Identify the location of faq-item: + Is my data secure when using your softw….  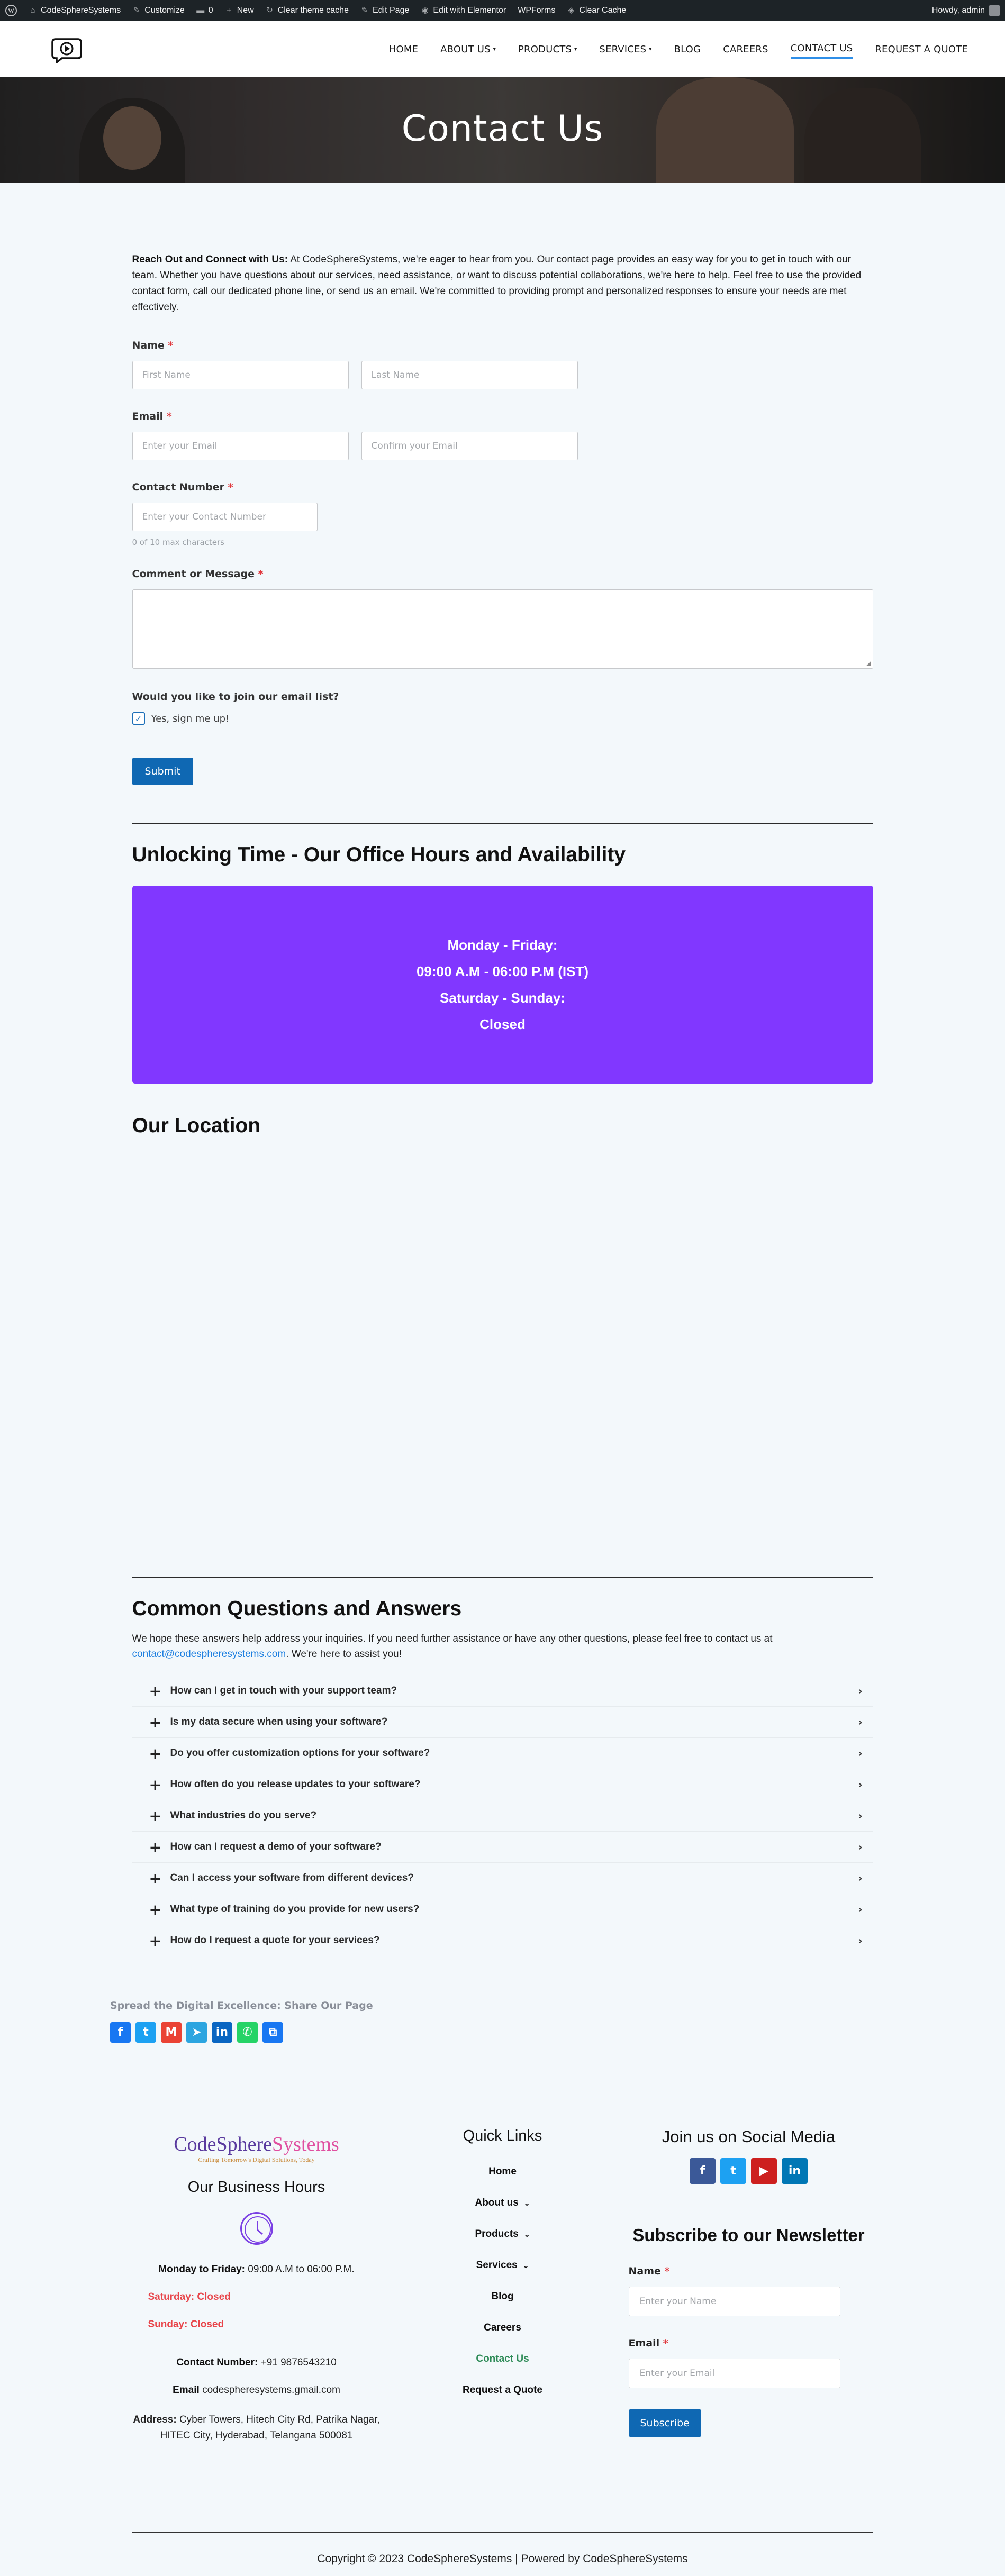
(502, 1722).